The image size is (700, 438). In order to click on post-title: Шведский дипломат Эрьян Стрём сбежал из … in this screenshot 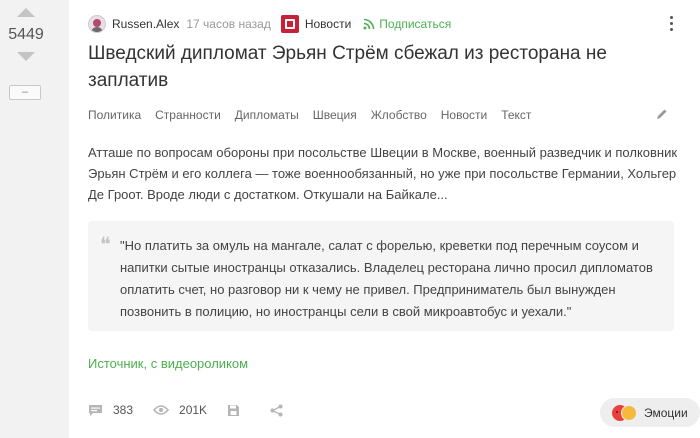, I will do `click(348, 67)`.